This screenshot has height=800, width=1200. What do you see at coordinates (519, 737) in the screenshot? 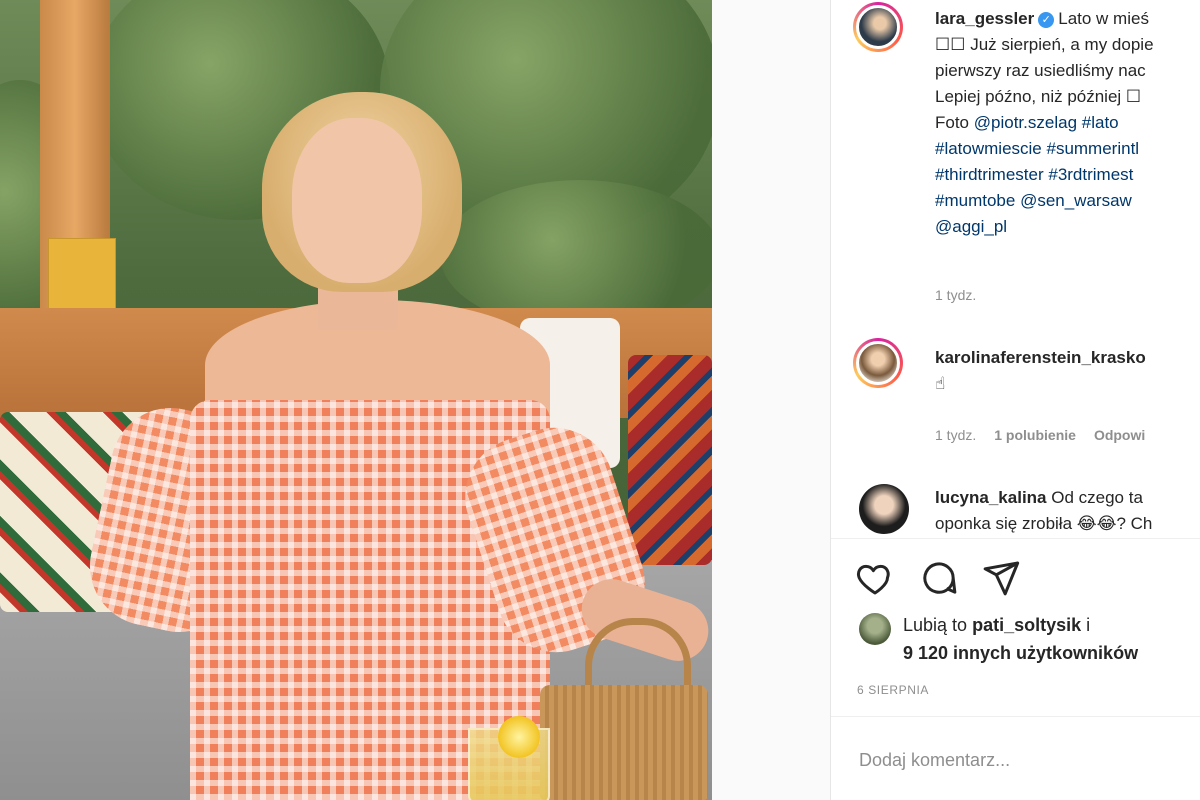
I see `lemon-slice` at bounding box center [519, 737].